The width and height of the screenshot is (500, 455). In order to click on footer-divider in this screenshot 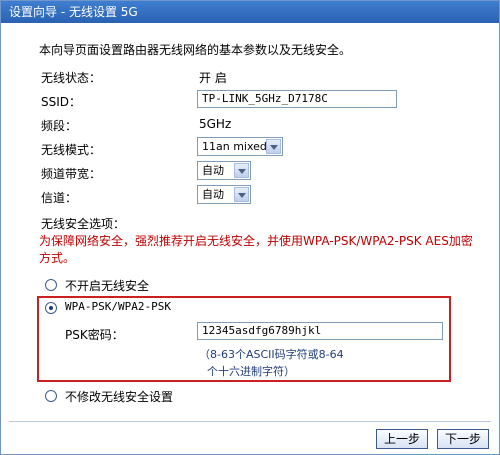, I will do `click(250, 421)`.